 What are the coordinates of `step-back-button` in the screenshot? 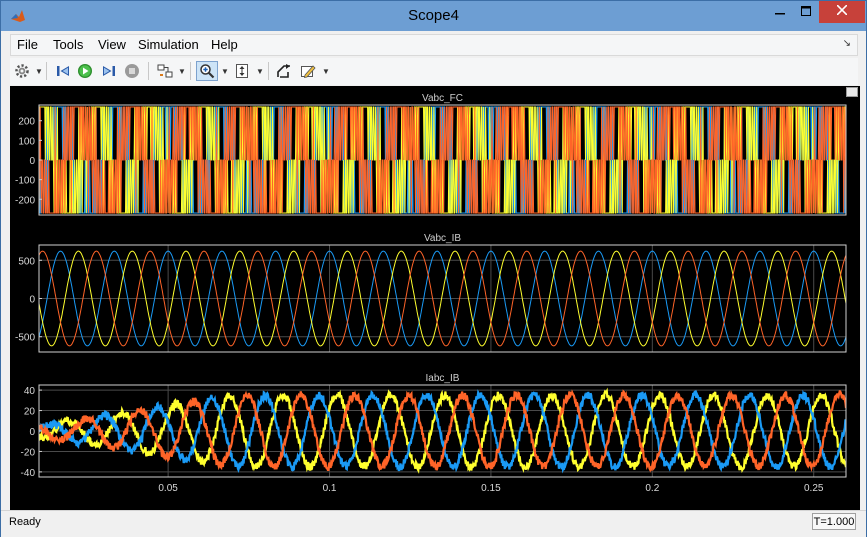 It's located at (63, 71).